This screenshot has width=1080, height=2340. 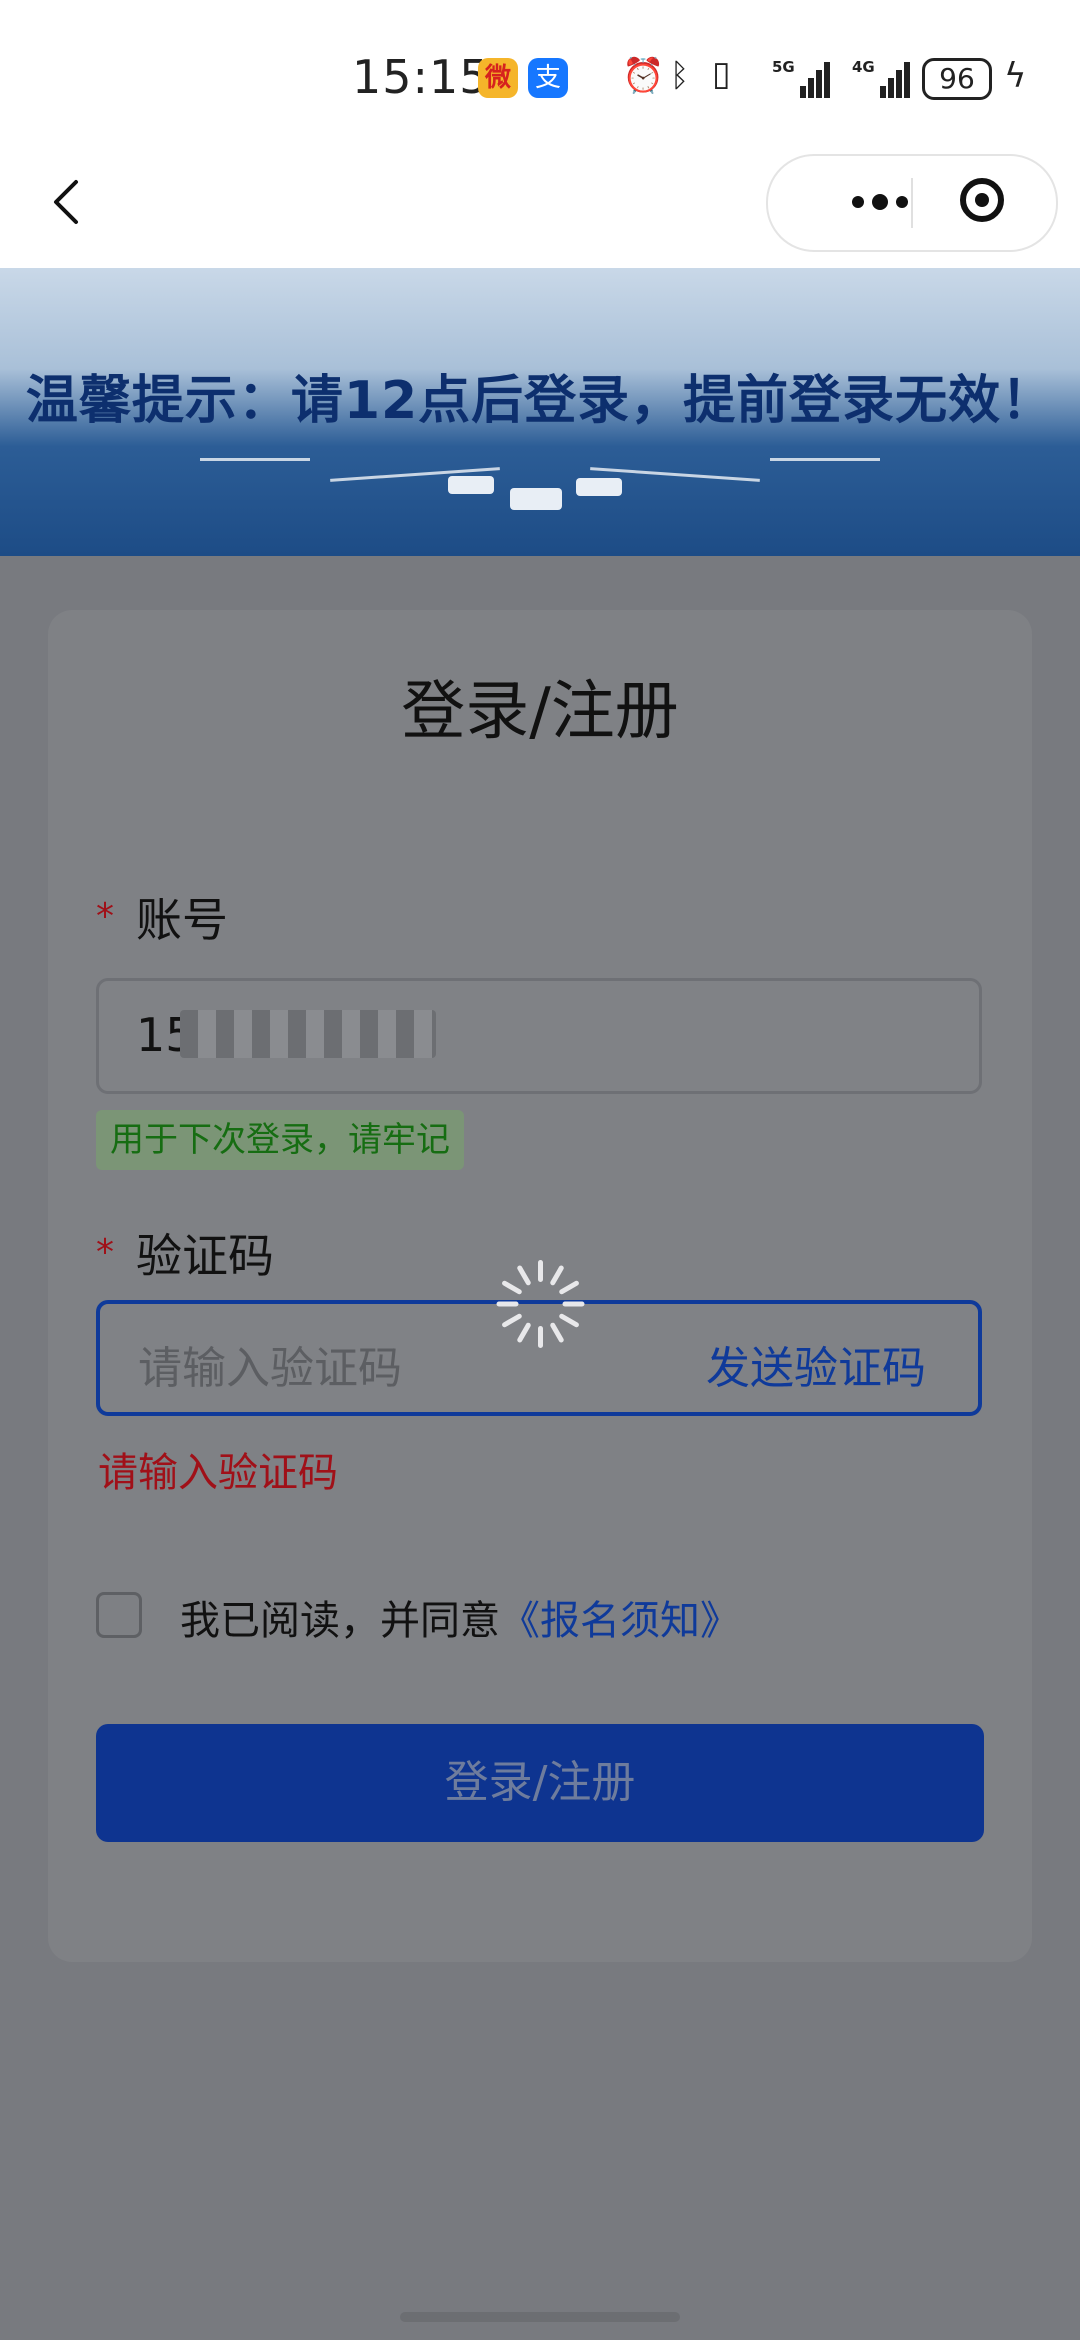 I want to click on alarm-icon: ⏰, so click(x=643, y=76).